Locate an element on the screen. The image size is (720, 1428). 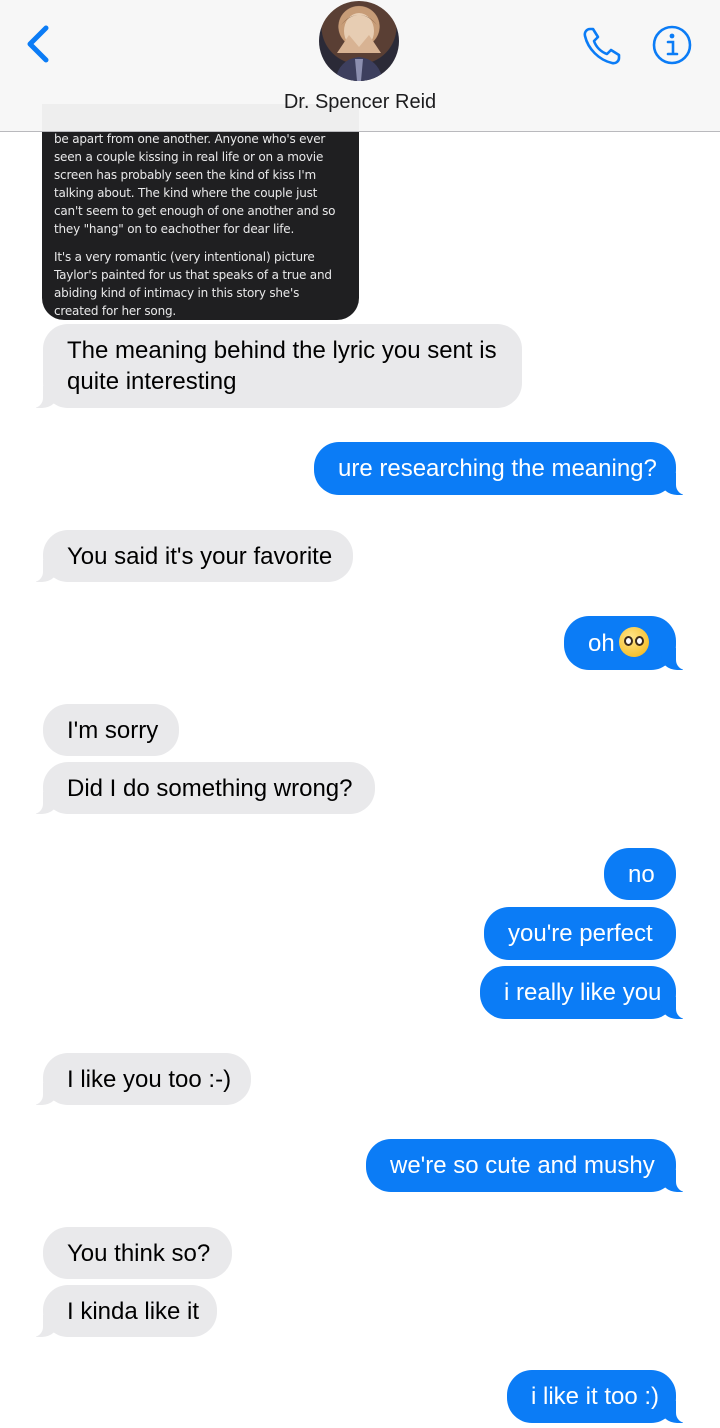
message-bubble-received: Did I do something wrong? is located at coordinates (204, 788).